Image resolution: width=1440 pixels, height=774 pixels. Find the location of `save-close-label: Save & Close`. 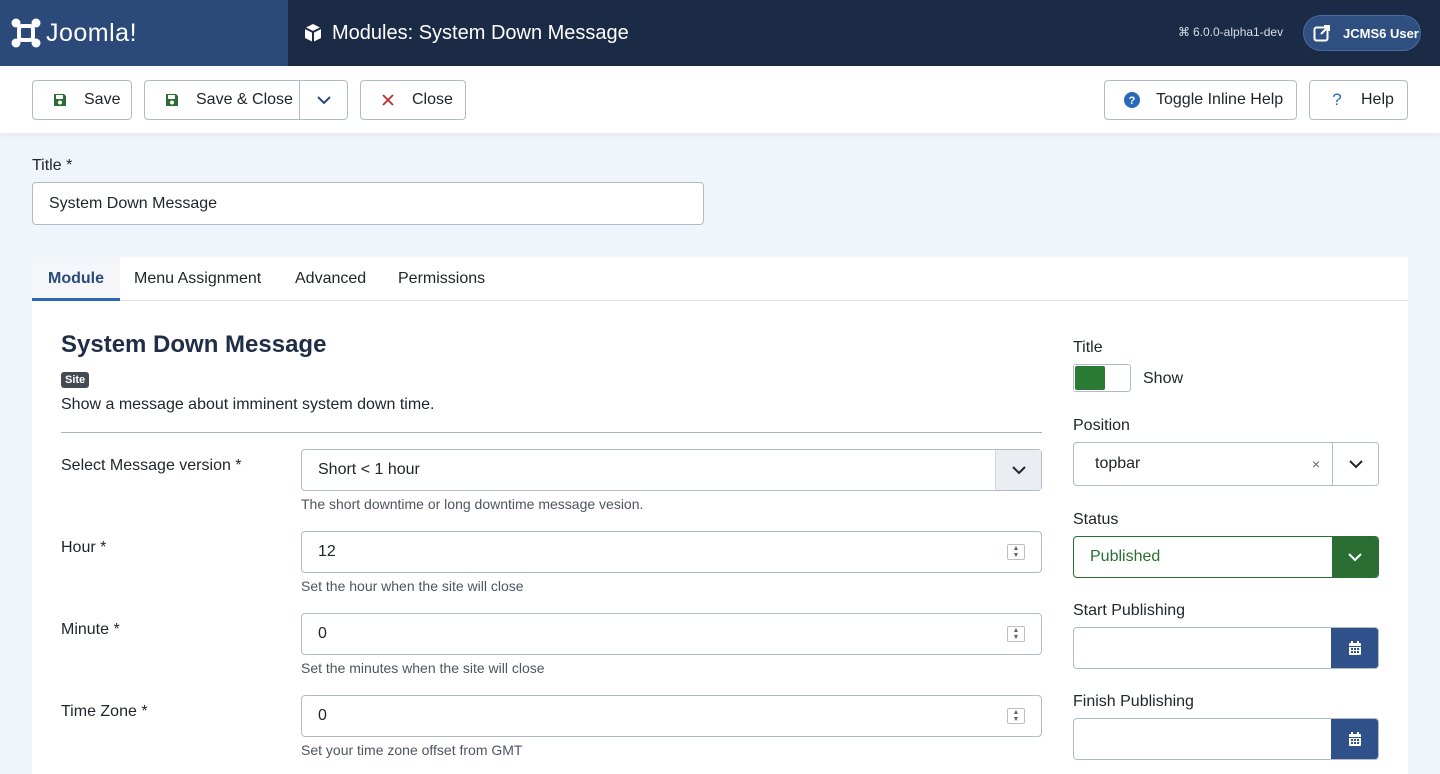

save-close-label: Save & Close is located at coordinates (244, 99).